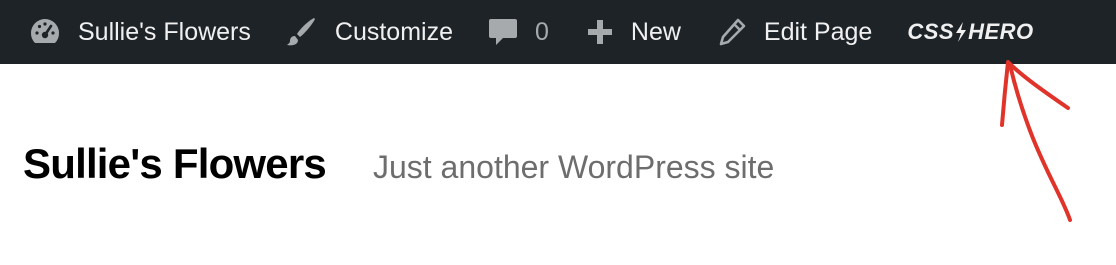  I want to click on edit-page-menu: Edit Page, so click(794, 32).